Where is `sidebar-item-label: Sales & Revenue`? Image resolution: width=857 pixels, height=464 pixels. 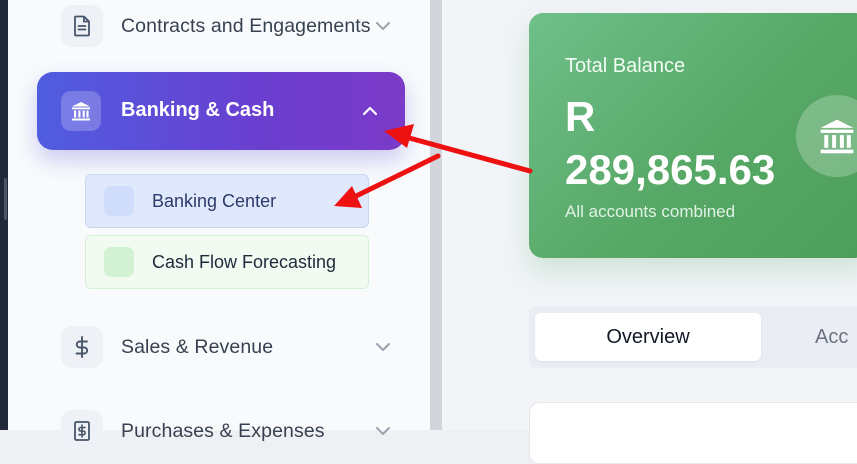
sidebar-item-label: Sales & Revenue is located at coordinates (197, 346).